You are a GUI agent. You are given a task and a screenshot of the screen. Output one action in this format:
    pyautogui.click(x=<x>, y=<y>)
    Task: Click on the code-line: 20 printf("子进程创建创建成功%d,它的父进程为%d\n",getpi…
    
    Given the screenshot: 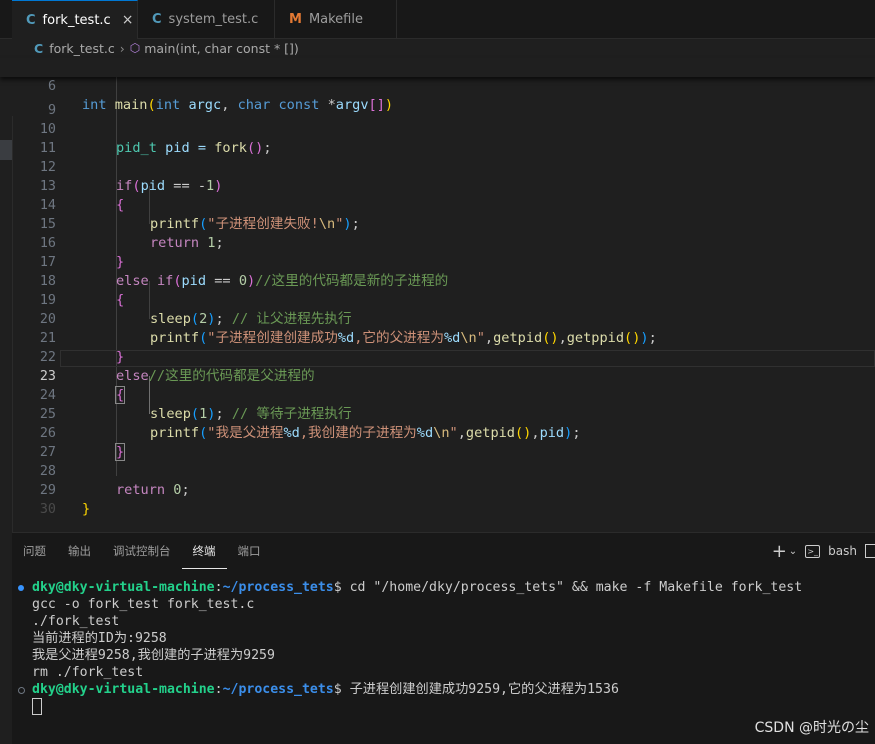 What is the action you would take?
    pyautogui.click(x=437, y=318)
    